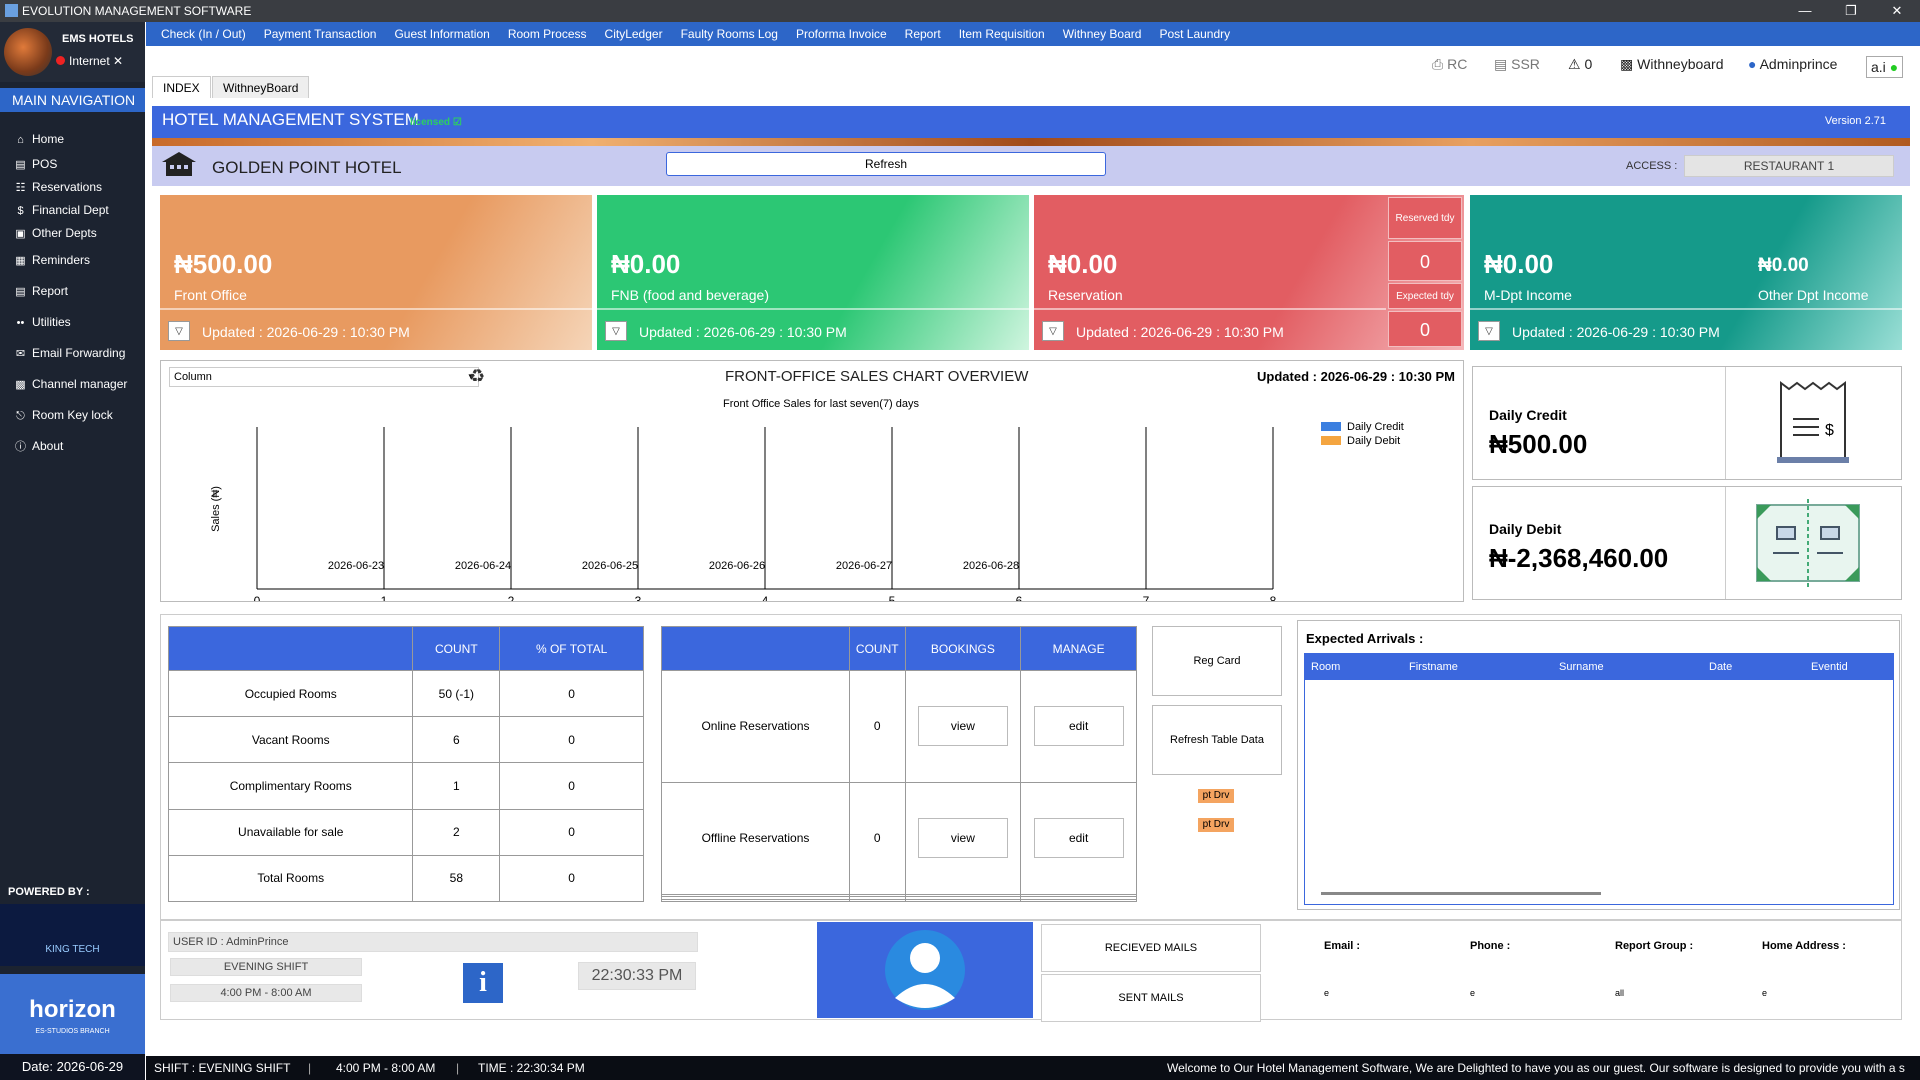  What do you see at coordinates (20, 416) in the screenshot?
I see `key-icon: ⎋` at bounding box center [20, 416].